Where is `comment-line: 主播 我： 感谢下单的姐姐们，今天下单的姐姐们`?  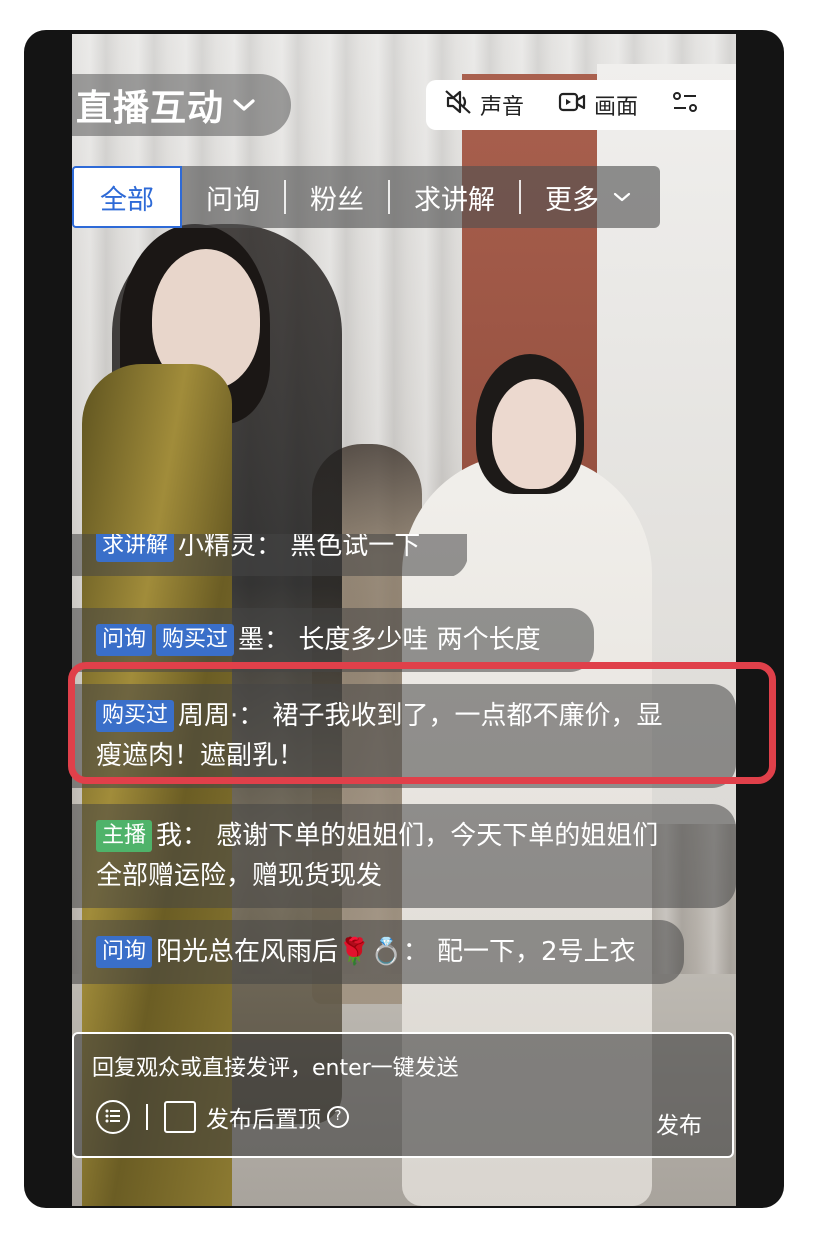
comment-line: 主播 我： 感谢下单的姐姐们，今天下单的姐姐们 is located at coordinates (405, 836).